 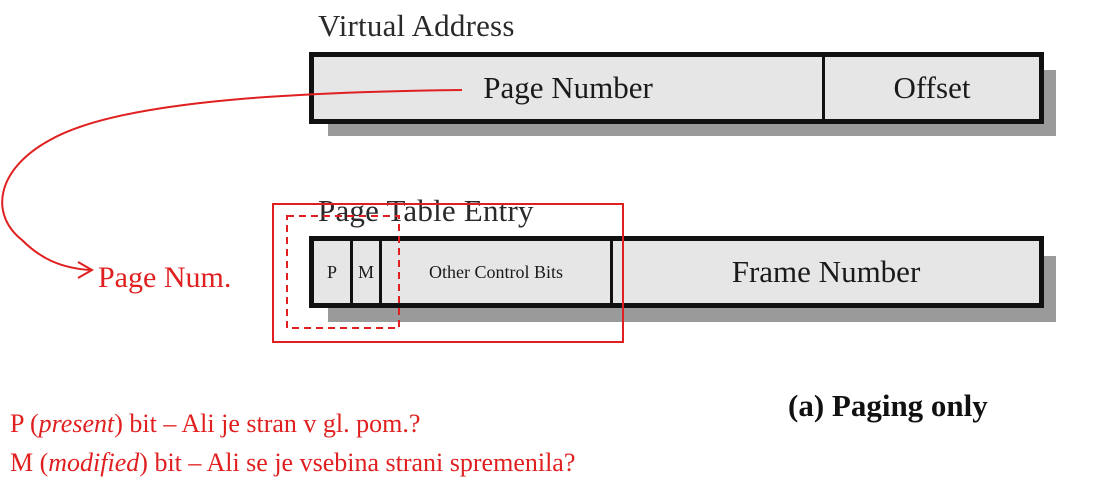 I want to click on note-term: present, so click(x=76, y=423).